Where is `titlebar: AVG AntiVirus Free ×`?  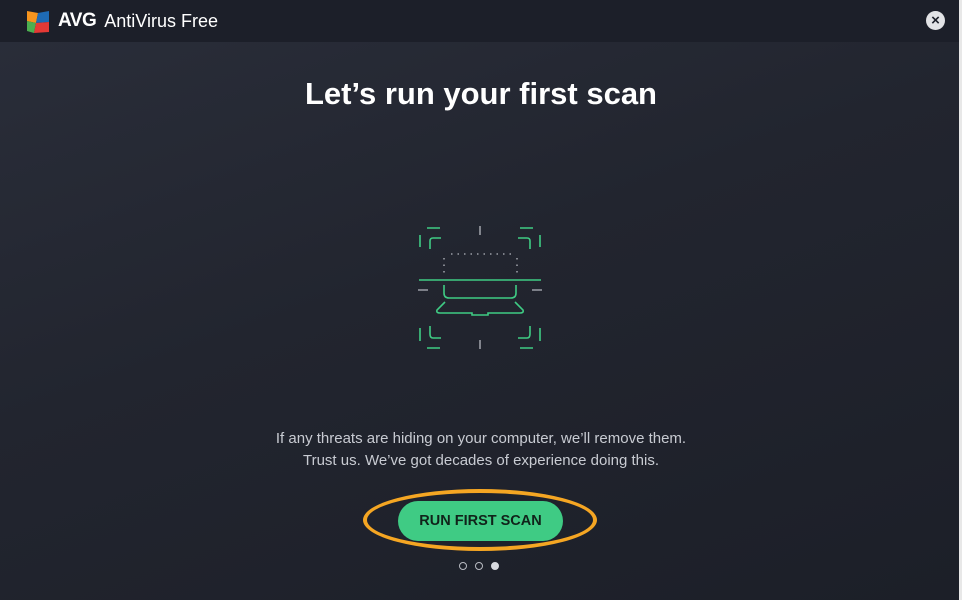
titlebar: AVG AntiVirus Free × is located at coordinates (479, 21).